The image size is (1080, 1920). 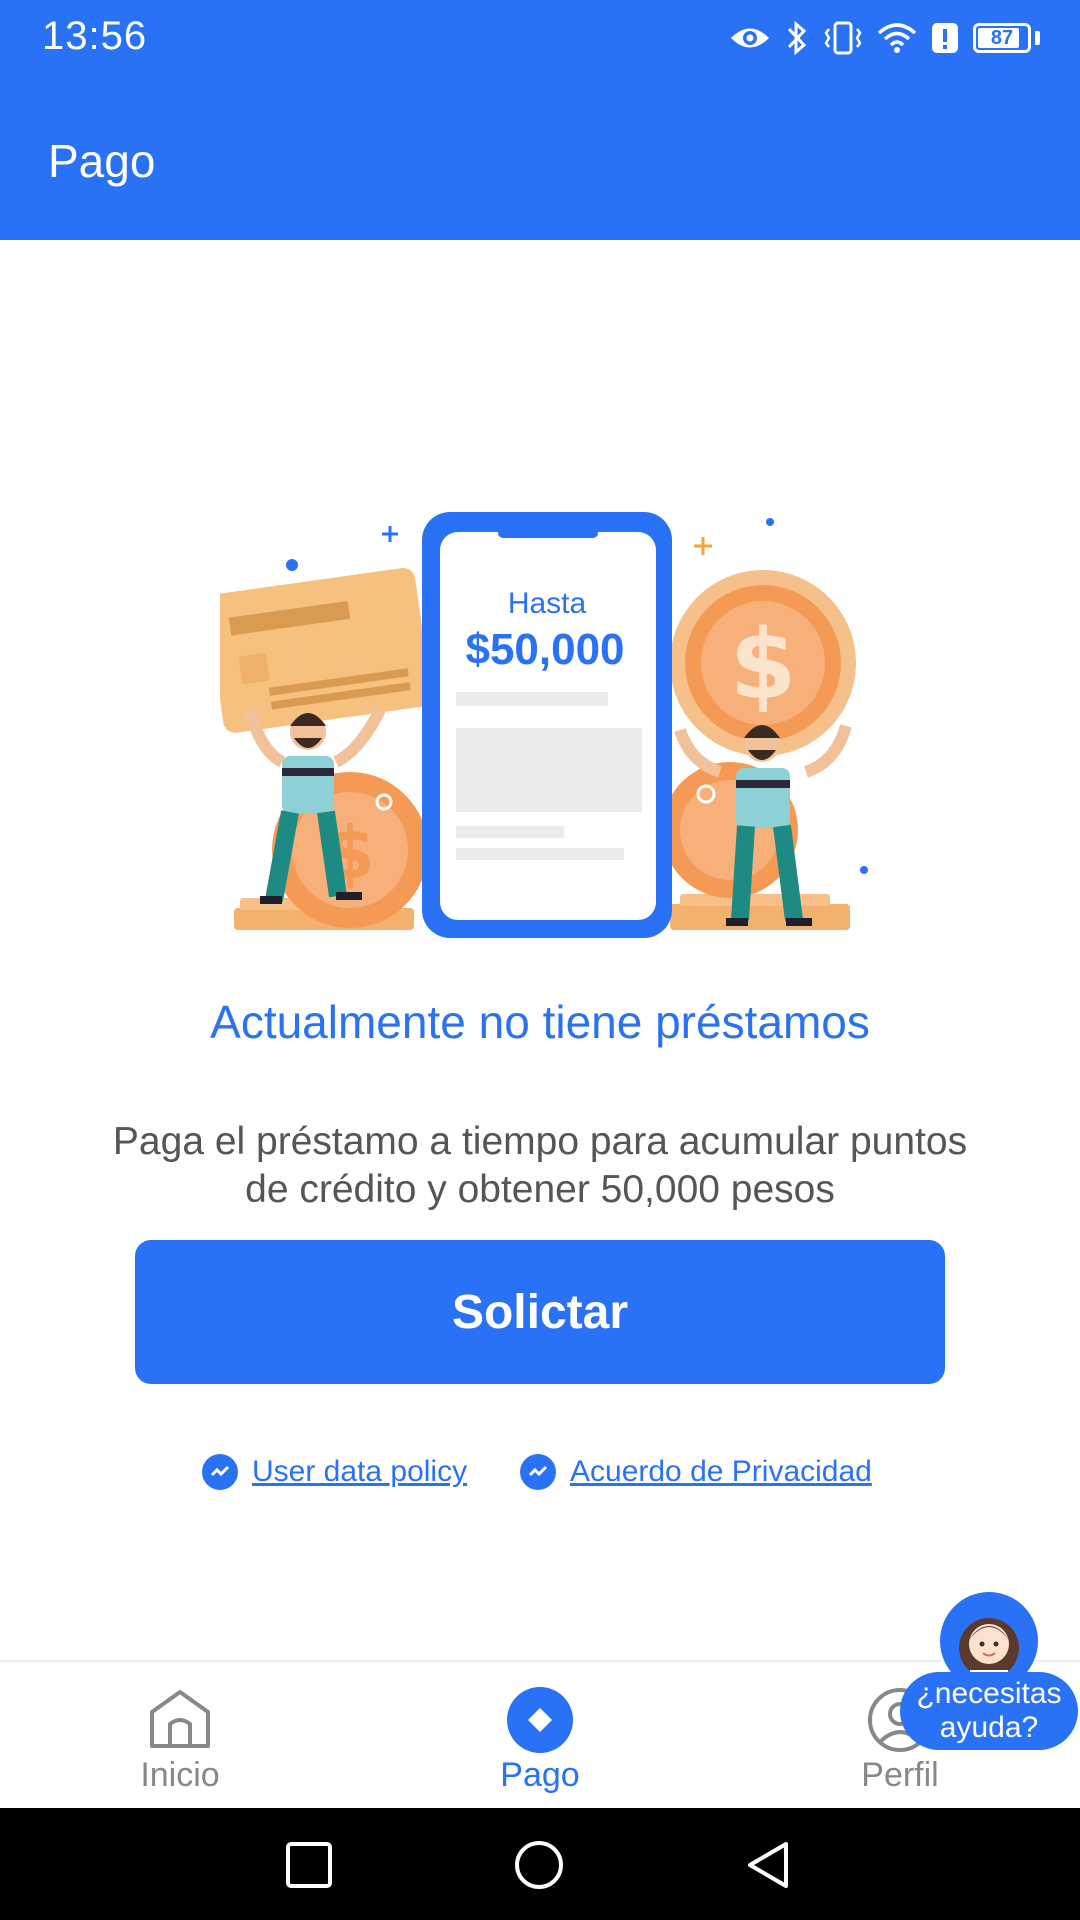 What do you see at coordinates (843, 38) in the screenshot?
I see `vibrate-icon` at bounding box center [843, 38].